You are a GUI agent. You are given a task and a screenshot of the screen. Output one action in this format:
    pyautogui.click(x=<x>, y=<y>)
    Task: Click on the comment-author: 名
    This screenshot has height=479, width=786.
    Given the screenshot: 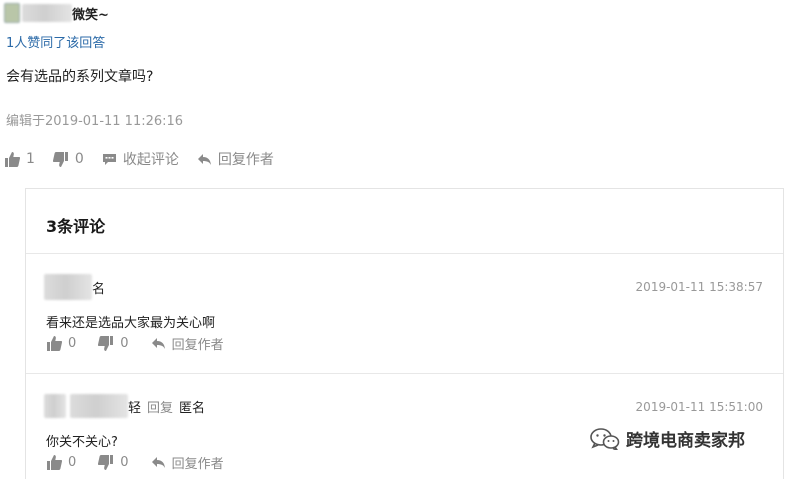 What is the action you would take?
    pyautogui.click(x=74, y=287)
    